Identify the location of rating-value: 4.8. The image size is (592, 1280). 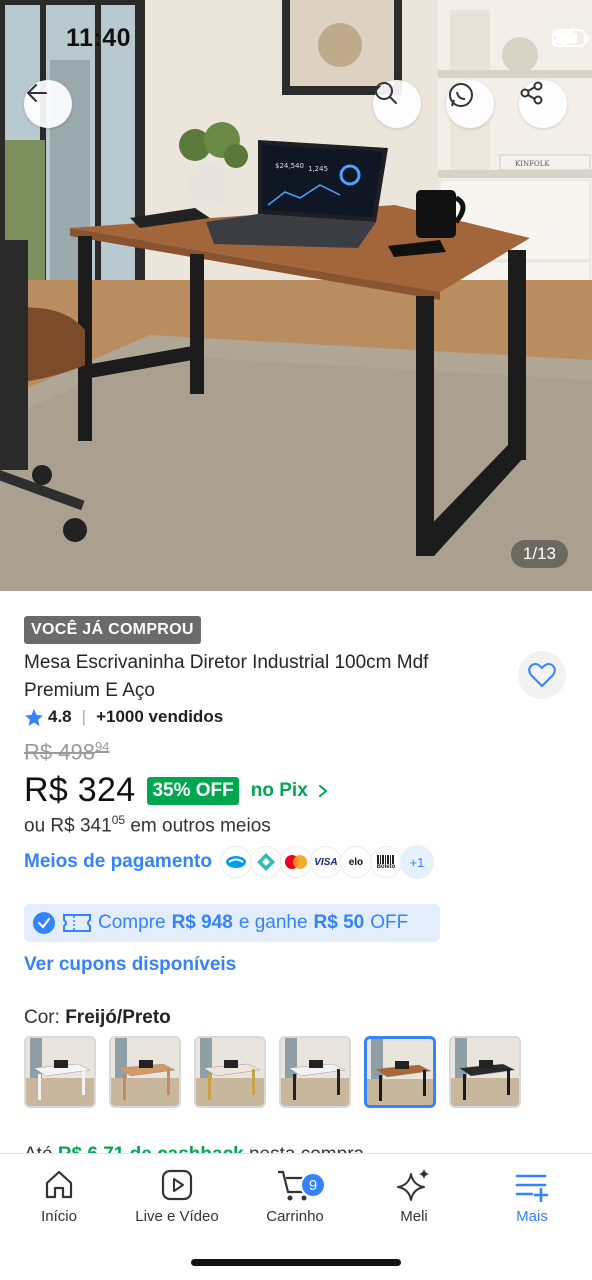
(60, 716).